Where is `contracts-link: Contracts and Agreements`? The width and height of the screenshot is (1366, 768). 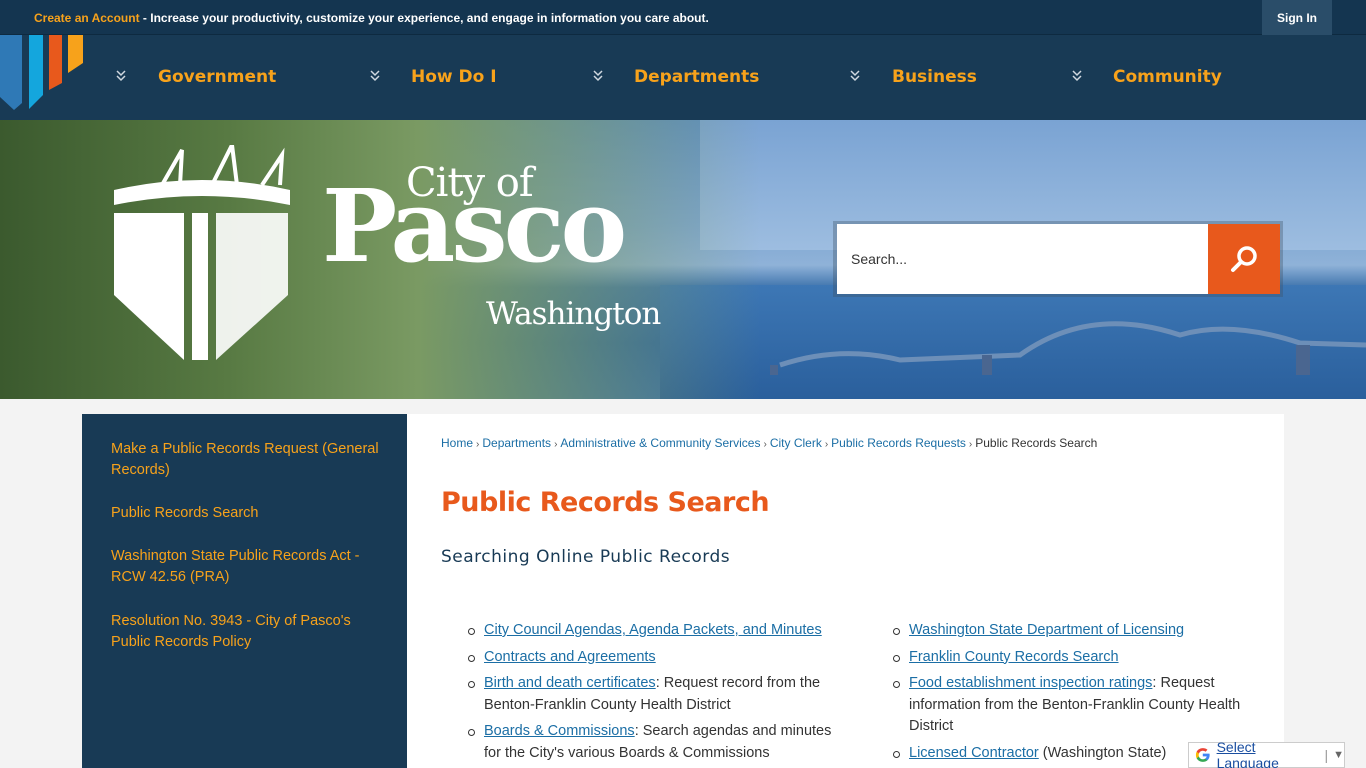 contracts-link: Contracts and Agreements is located at coordinates (570, 657).